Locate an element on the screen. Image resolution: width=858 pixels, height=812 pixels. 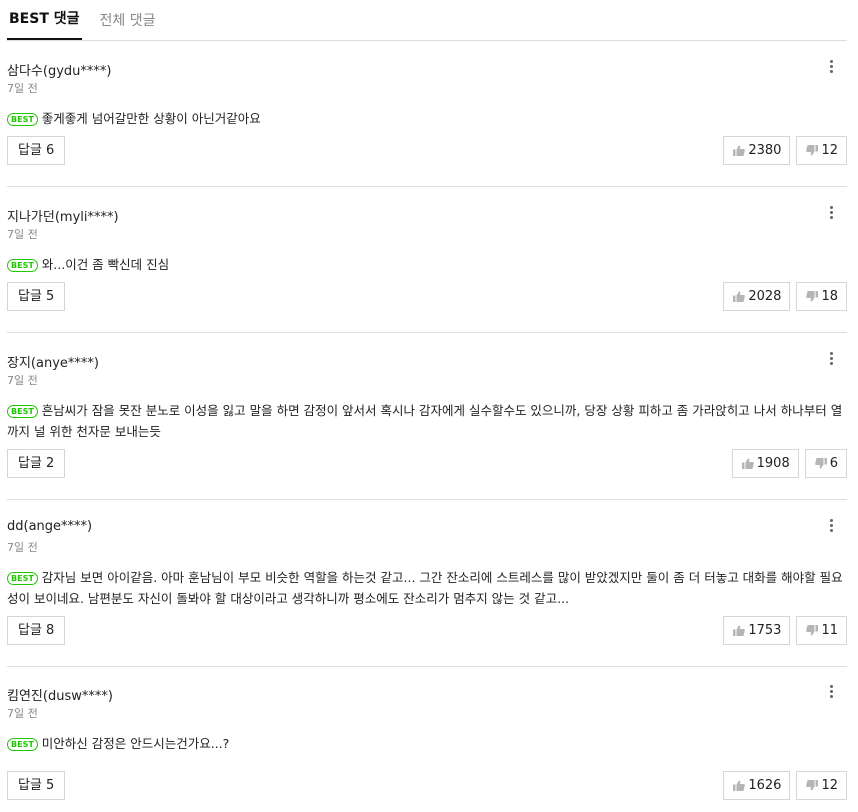
reply-button: 답글 8 is located at coordinates (36, 630).